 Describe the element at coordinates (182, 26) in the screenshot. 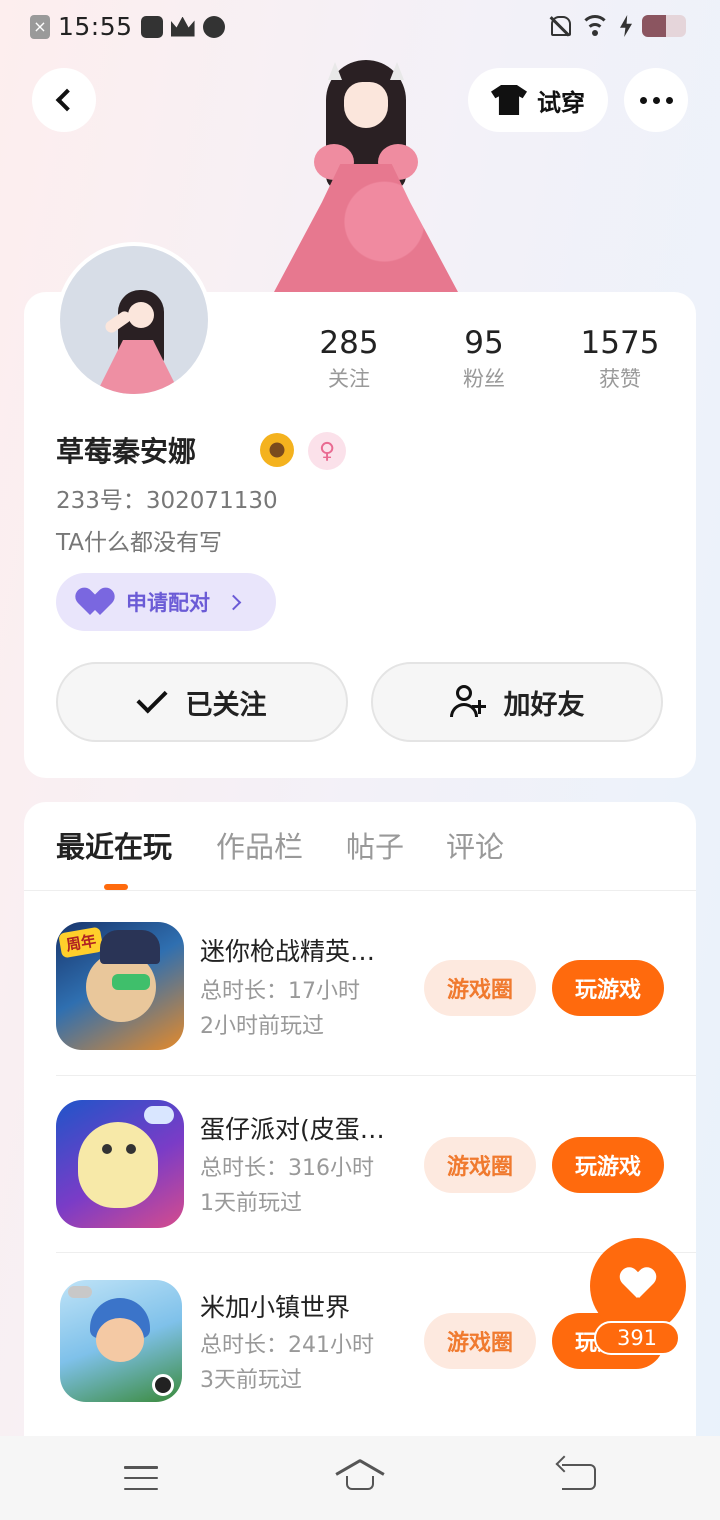

I see `crown-icon` at that location.